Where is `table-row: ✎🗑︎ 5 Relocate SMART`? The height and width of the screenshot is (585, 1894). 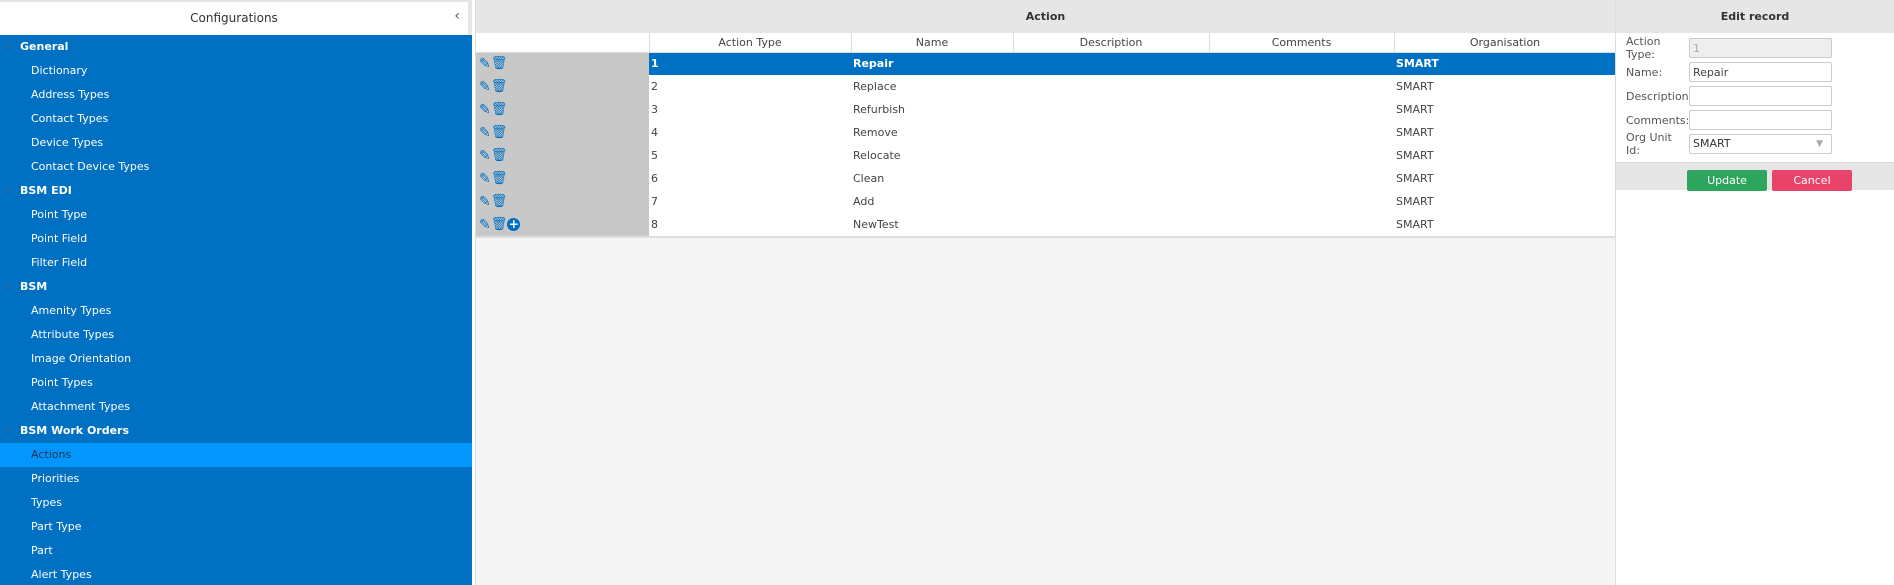
table-row: ✎🗑︎ 5 Relocate SMART is located at coordinates (1046, 155).